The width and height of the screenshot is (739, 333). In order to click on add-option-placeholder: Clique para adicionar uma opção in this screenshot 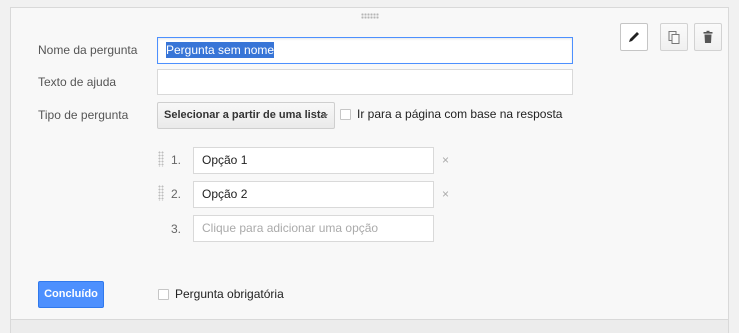, I will do `click(290, 228)`.